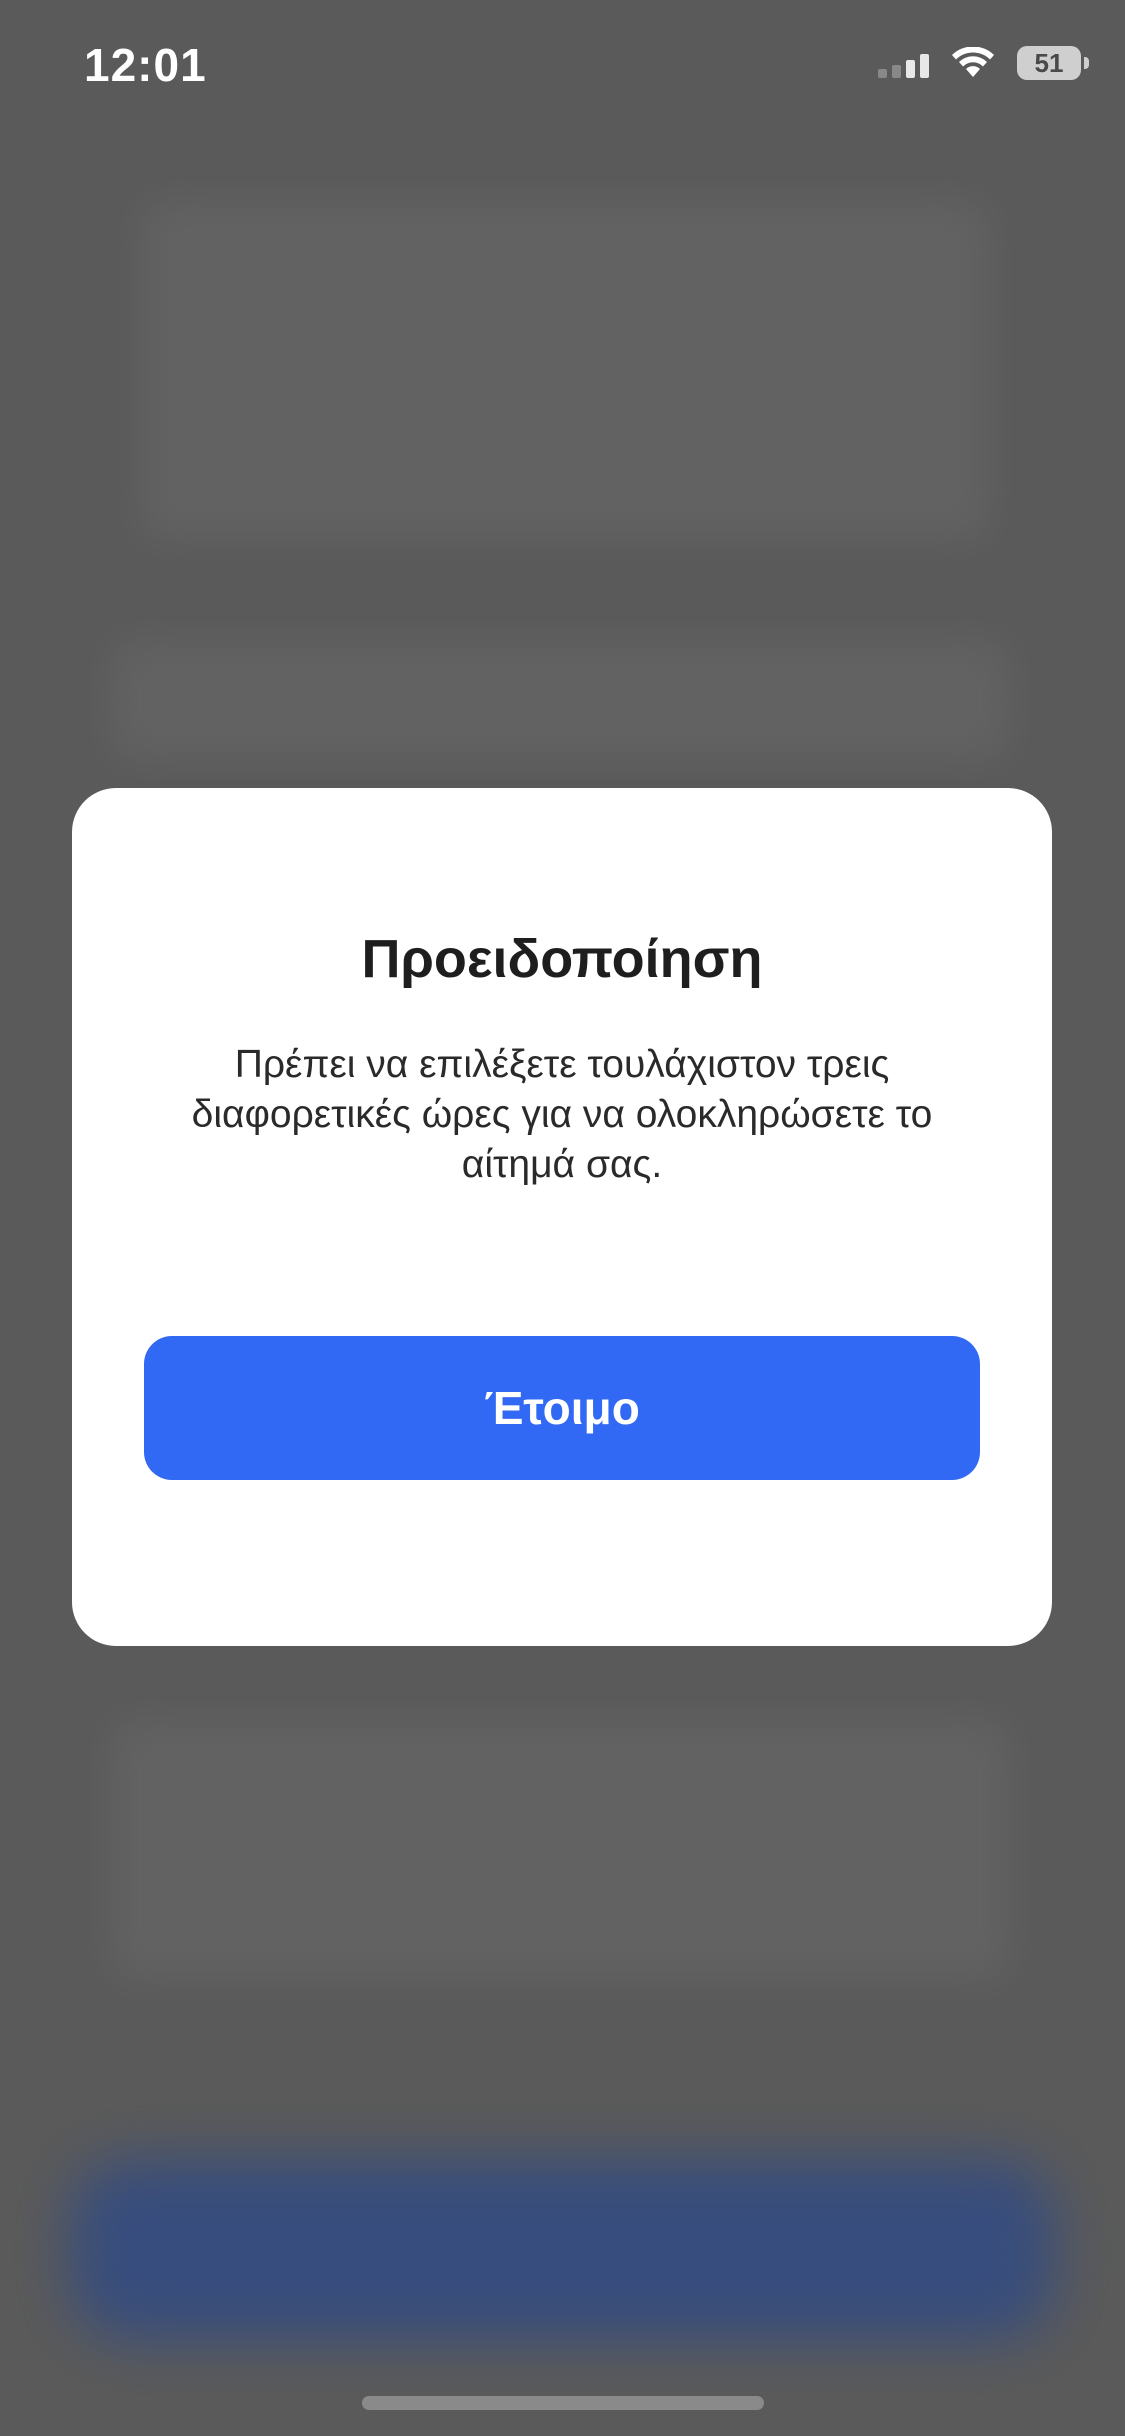 The width and height of the screenshot is (1125, 2436). What do you see at coordinates (973, 63) in the screenshot?
I see `wifi-icon` at bounding box center [973, 63].